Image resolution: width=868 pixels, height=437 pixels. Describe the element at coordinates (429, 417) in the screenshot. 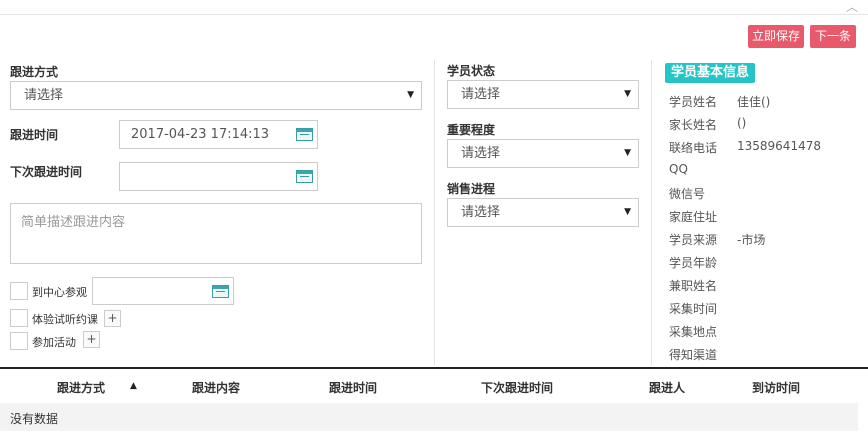

I see `table-row` at that location.